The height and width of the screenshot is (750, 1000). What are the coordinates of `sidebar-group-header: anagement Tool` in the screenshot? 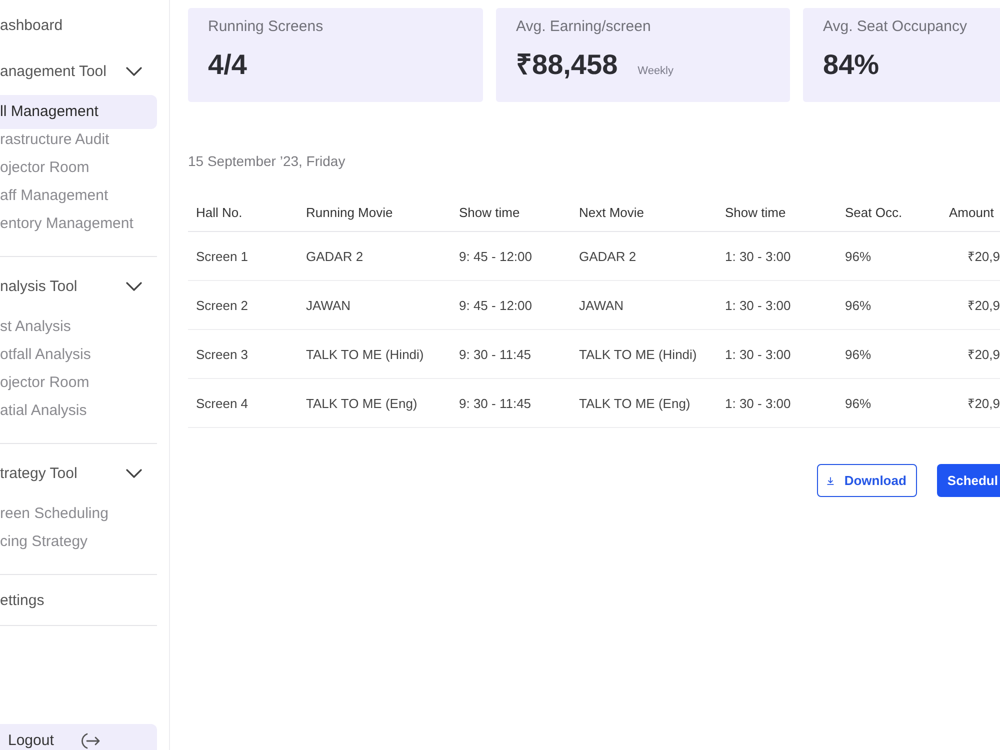 It's located at (78, 71).